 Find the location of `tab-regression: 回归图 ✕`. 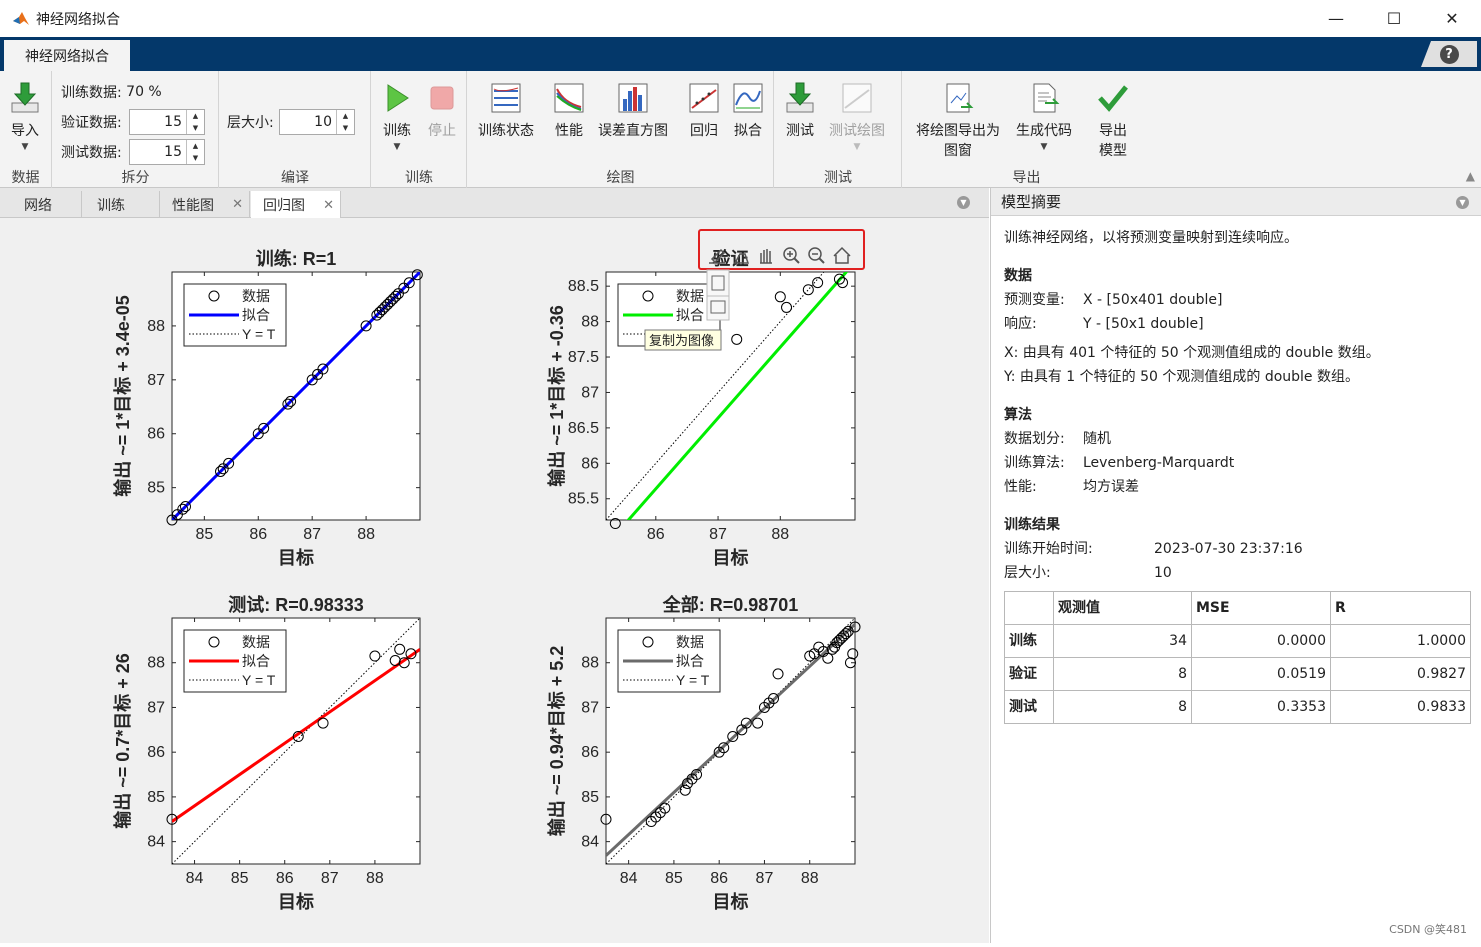

tab-regression: 回归图 ✕ is located at coordinates (296, 205).